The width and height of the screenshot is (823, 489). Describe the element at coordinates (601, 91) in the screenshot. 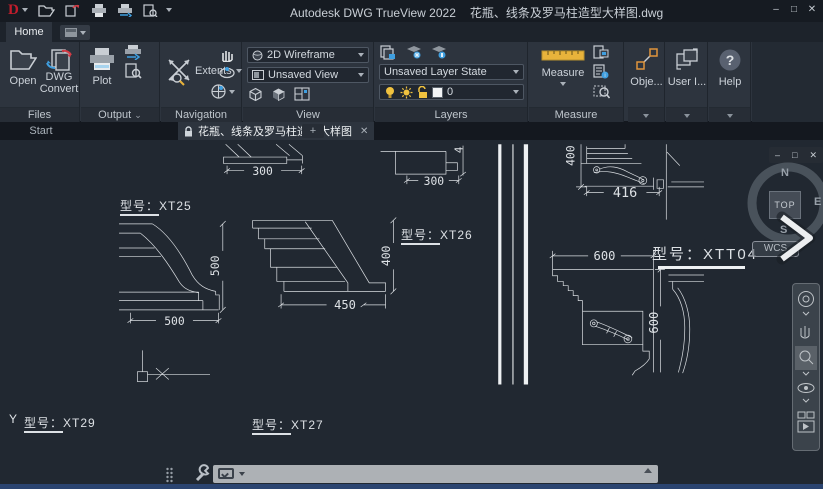

I see `zoom-window-button` at that location.